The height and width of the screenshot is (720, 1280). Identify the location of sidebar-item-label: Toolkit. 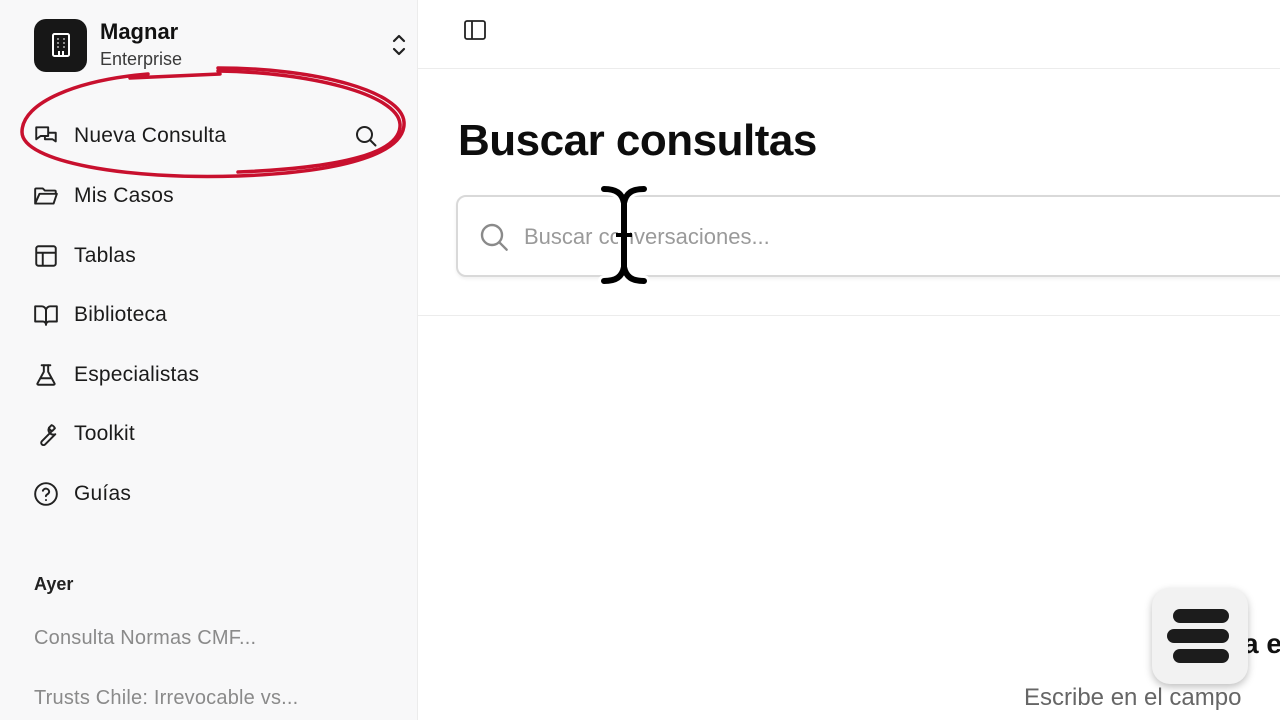
(104, 433).